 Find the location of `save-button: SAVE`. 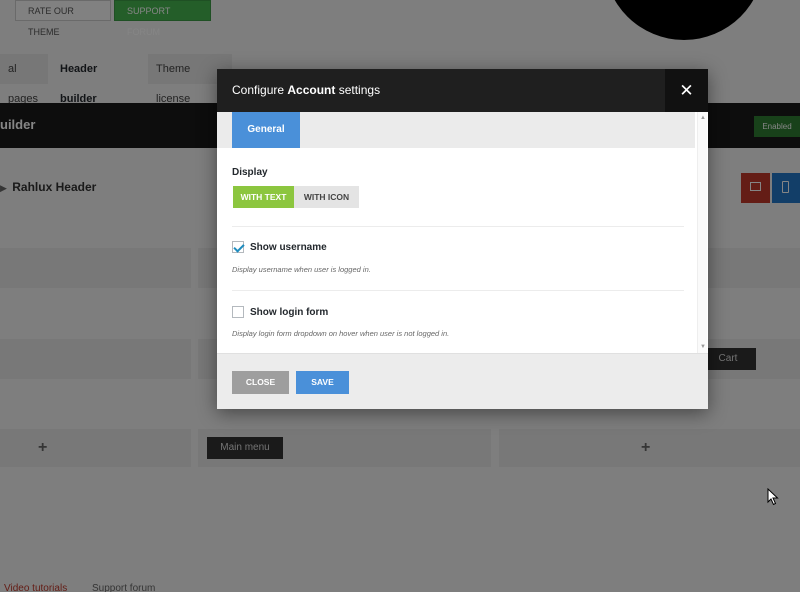

save-button: SAVE is located at coordinates (322, 382).